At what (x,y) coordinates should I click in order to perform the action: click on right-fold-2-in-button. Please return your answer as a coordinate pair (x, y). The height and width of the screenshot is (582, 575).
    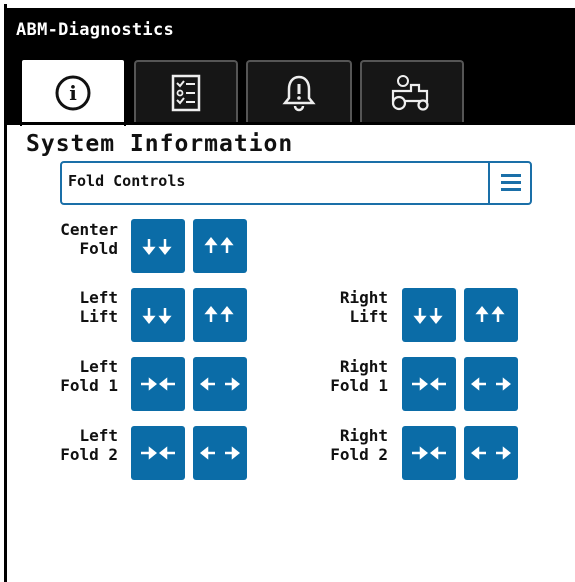
    Looking at the image, I should click on (429, 453).